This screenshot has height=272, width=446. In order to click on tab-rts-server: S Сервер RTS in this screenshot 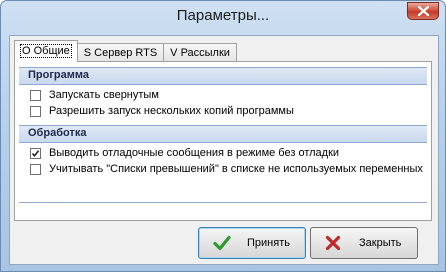, I will do `click(120, 52)`.